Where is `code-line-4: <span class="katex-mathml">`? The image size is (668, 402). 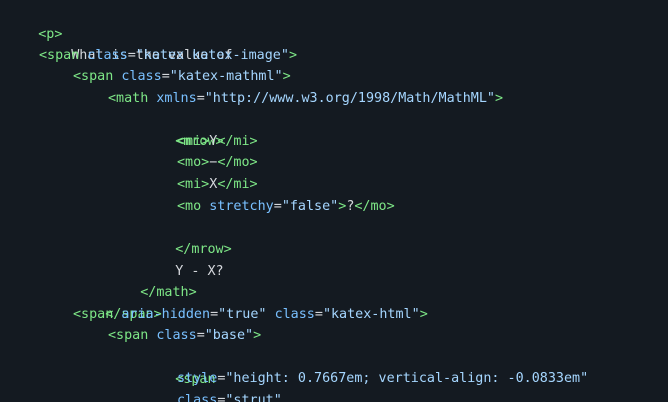 code-line-4: <span class="katex-mathml"> is located at coordinates (182, 77).